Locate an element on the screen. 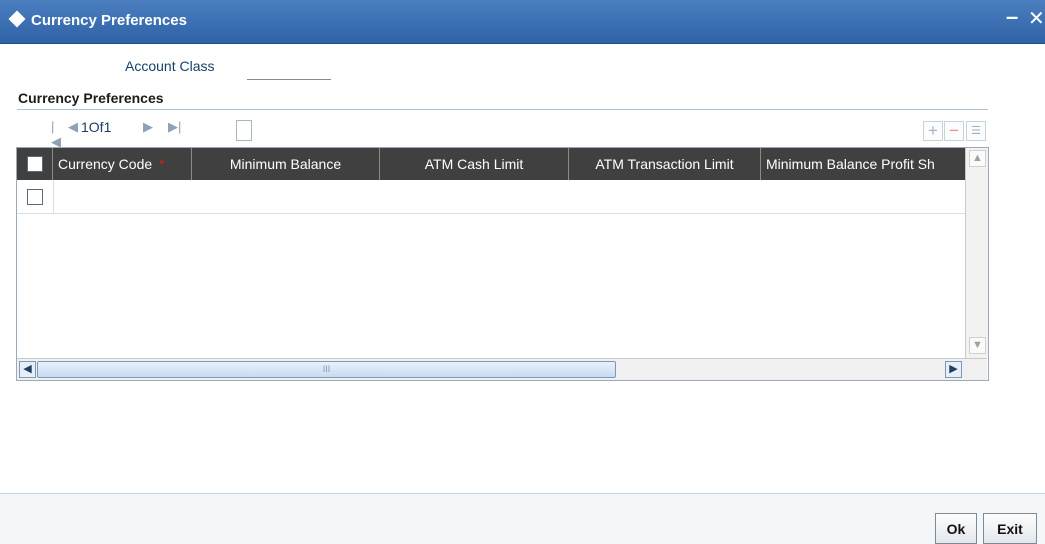 The width and height of the screenshot is (1045, 544). account-class-input is located at coordinates (289, 68).